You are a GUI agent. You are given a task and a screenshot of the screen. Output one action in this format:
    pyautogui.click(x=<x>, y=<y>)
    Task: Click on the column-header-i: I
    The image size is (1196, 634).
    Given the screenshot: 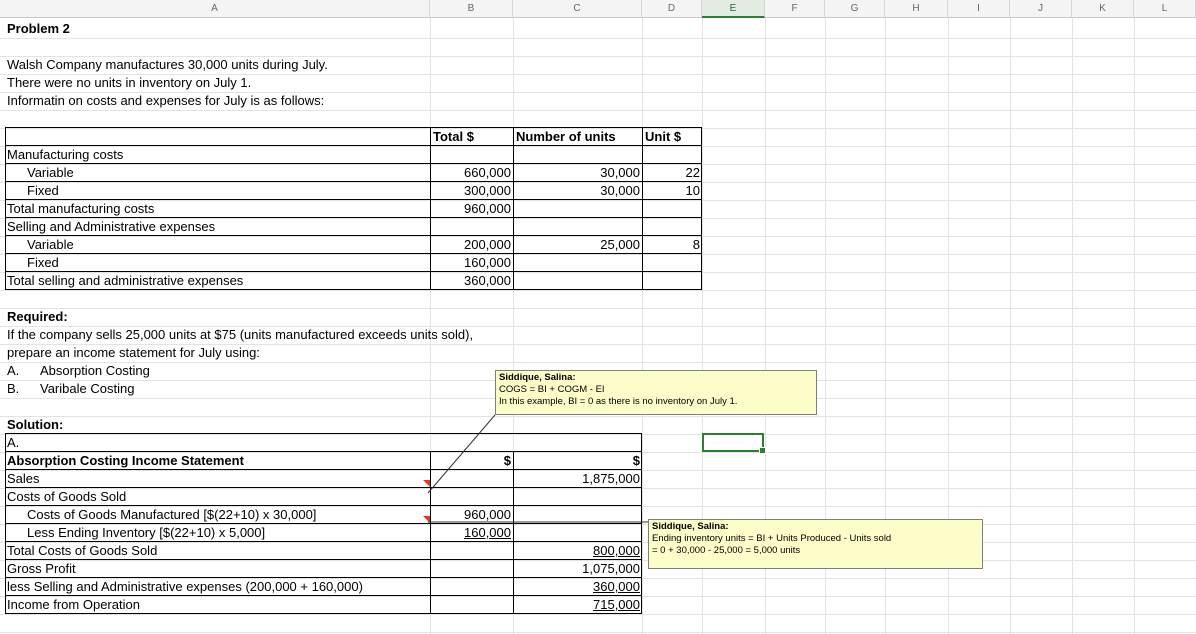 What is the action you would take?
    pyautogui.click(x=979, y=9)
    